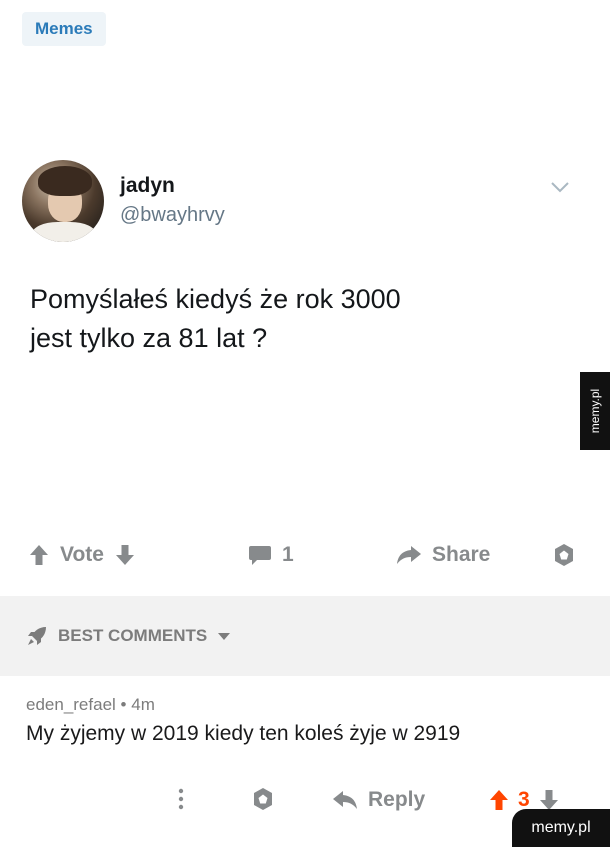  I want to click on vote-label: Vote, so click(82, 554).